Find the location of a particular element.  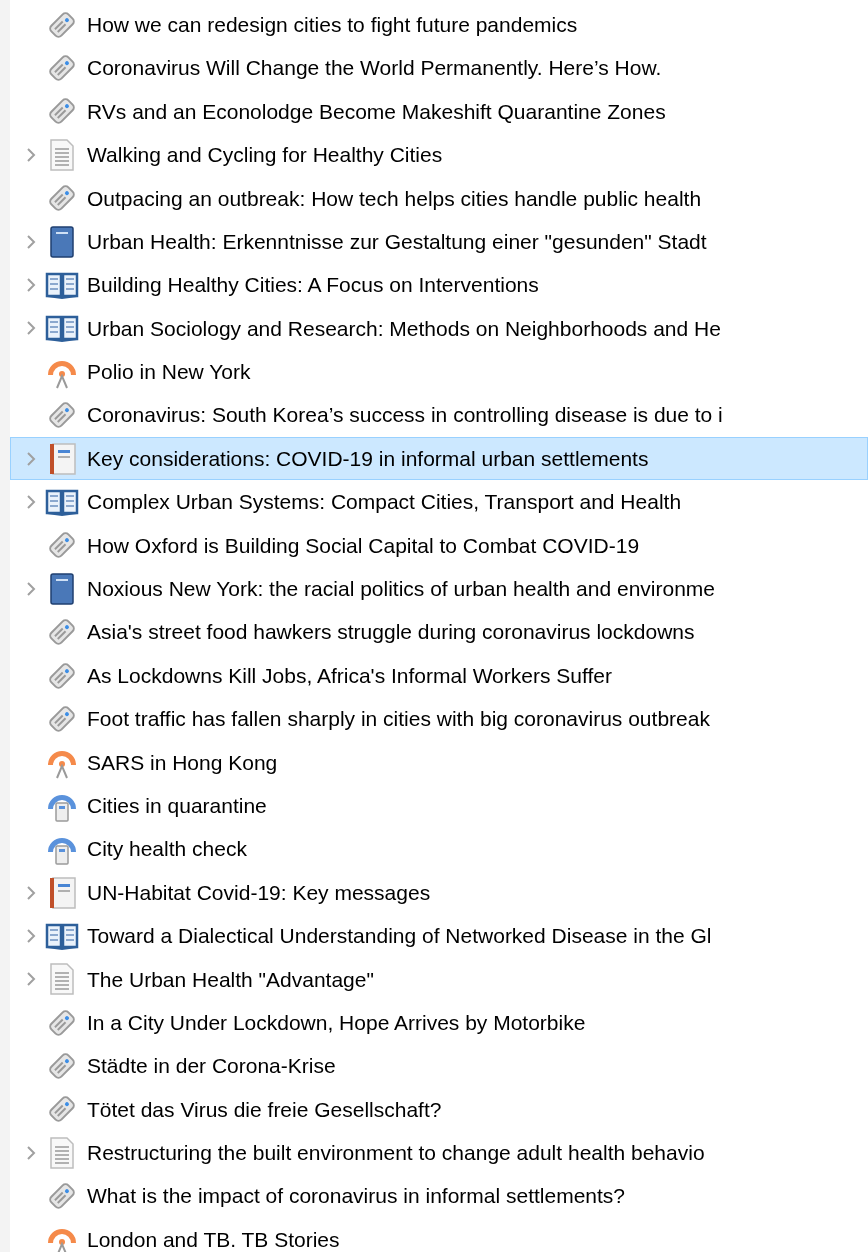

item-title: SARS in Hong Kong is located at coordinates (182, 762).